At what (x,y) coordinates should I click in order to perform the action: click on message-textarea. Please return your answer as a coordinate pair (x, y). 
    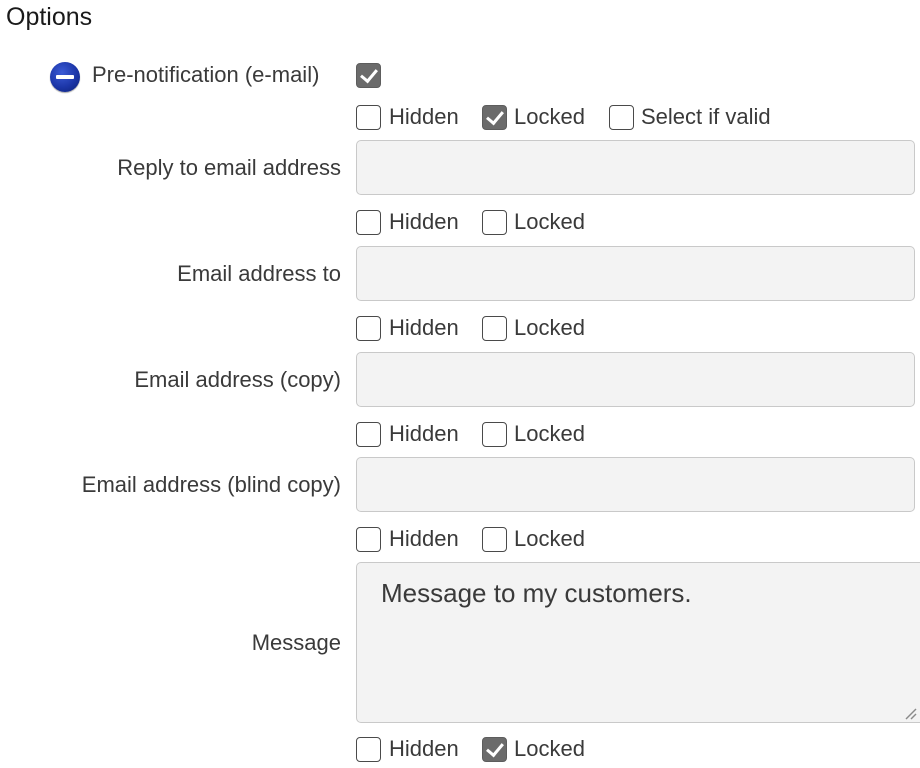
    Looking at the image, I should click on (638, 642).